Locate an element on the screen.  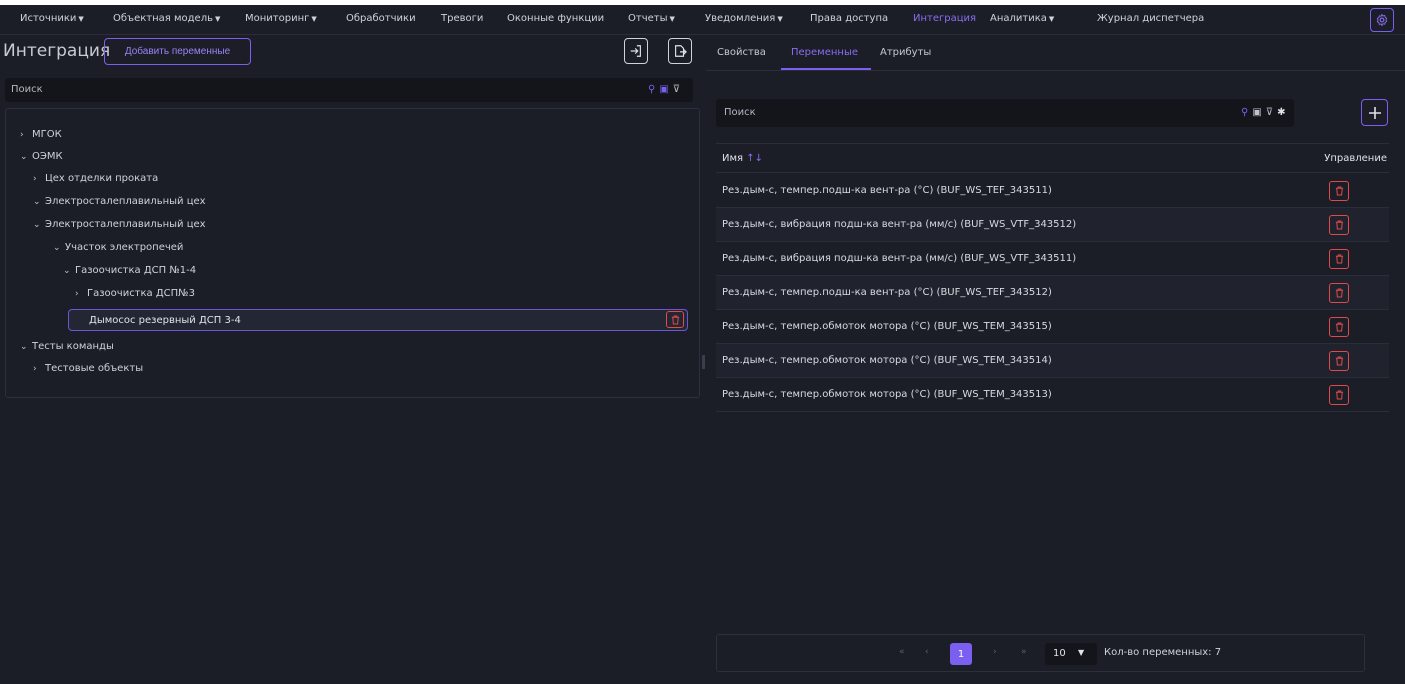
add-variable-button is located at coordinates (1374, 112).